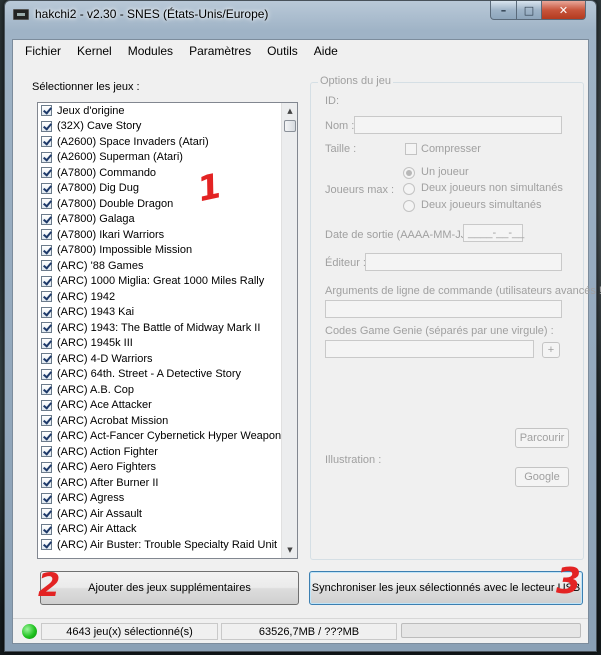 The image size is (601, 655). Describe the element at coordinates (326, 51) in the screenshot. I see `menu-aide: Aide` at that location.